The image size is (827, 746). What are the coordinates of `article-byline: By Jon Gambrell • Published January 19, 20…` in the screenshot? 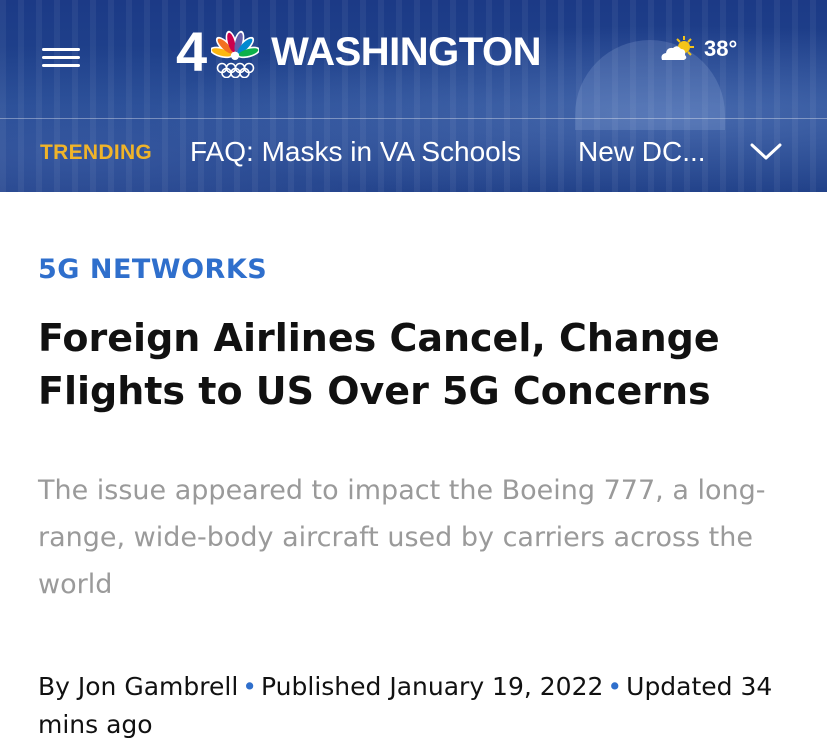 It's located at (418, 706).